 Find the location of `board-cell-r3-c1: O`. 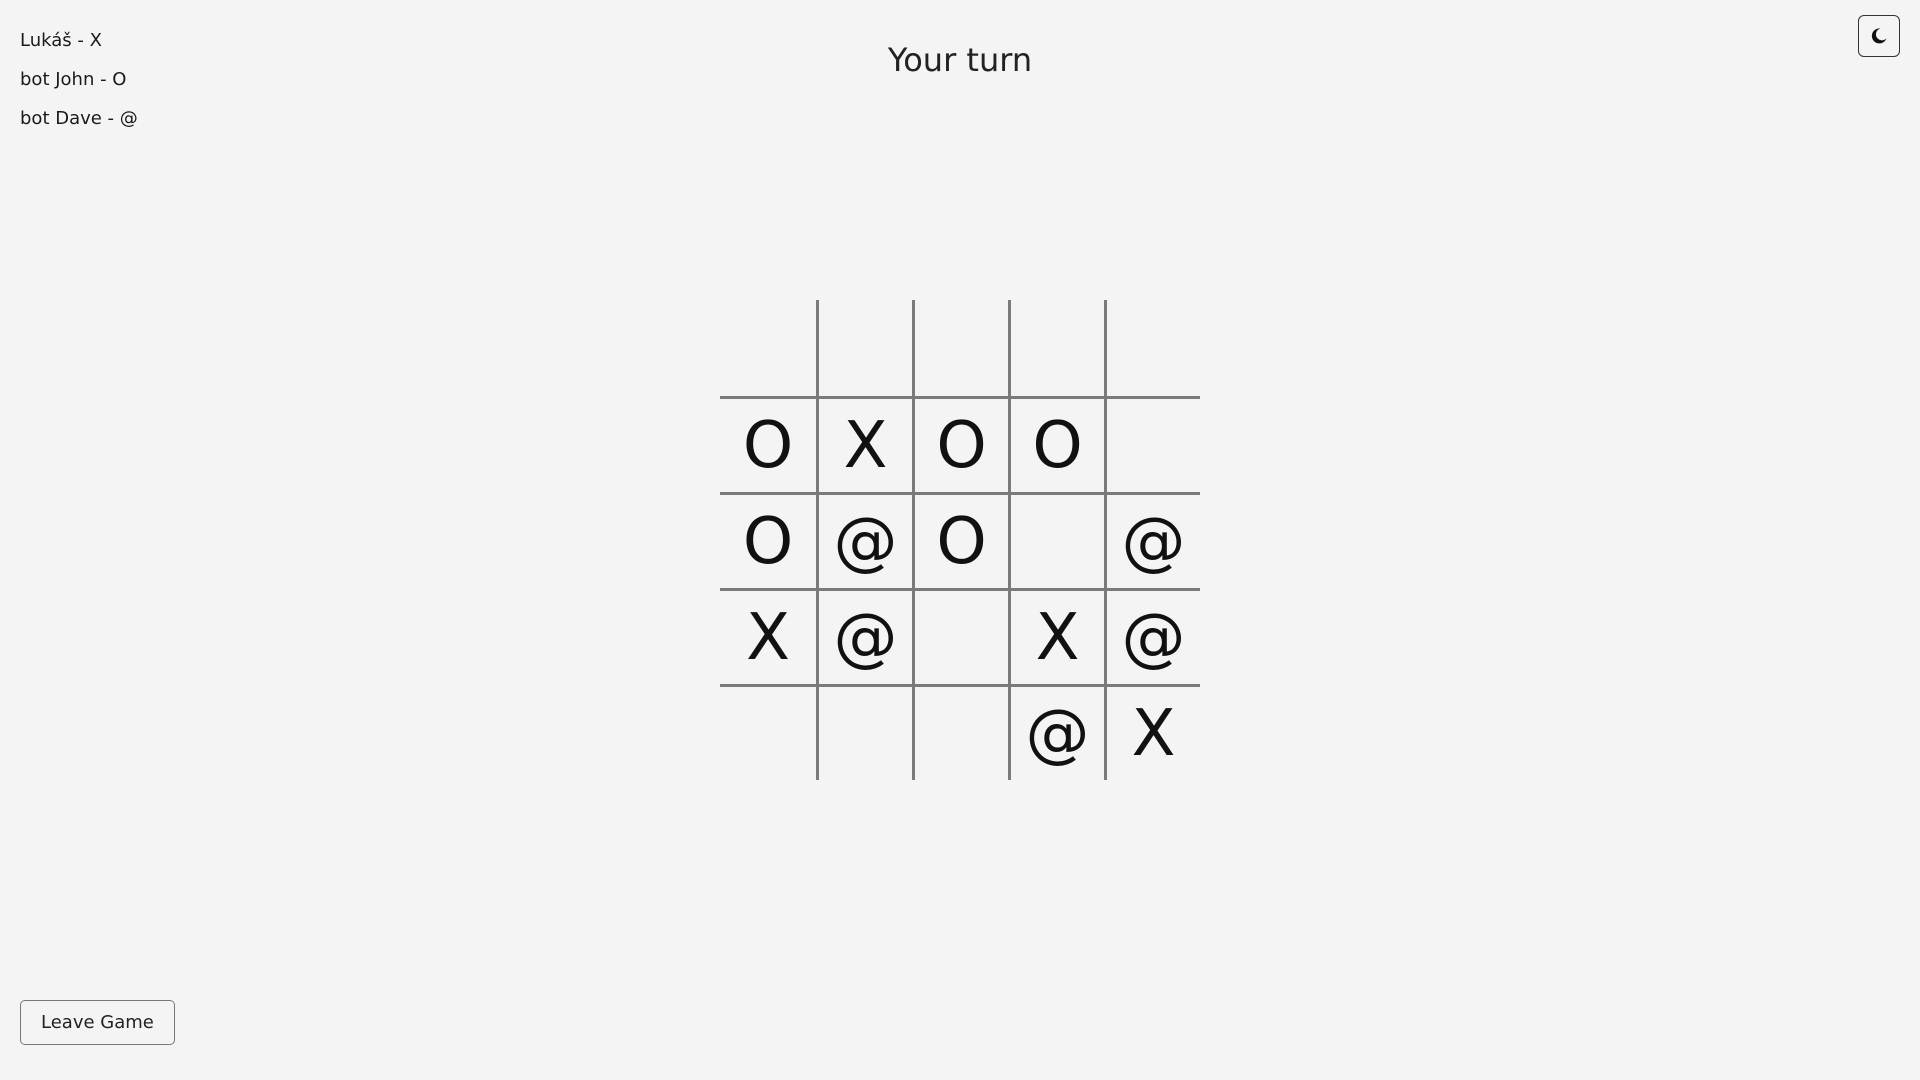

board-cell-r3-c1: O is located at coordinates (768, 540).